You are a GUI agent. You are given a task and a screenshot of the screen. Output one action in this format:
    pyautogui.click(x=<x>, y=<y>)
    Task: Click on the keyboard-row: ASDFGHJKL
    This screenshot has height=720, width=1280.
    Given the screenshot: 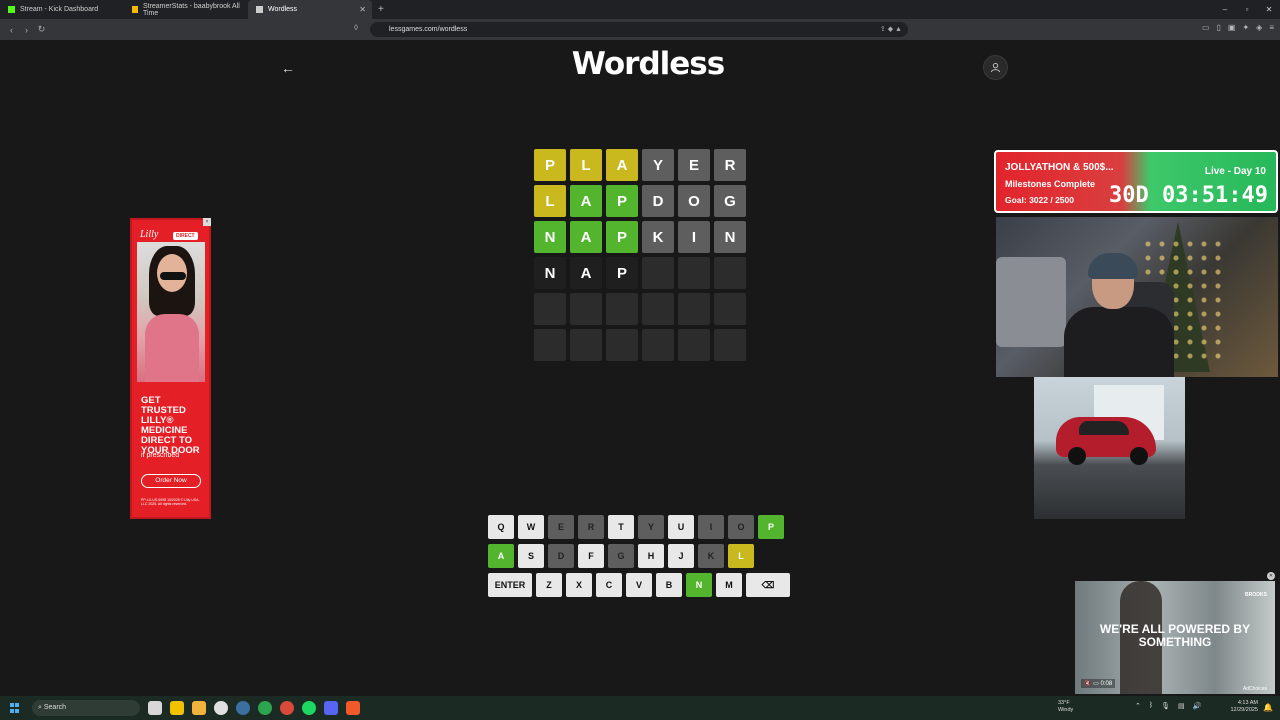 What is the action you would take?
    pyautogui.click(x=640, y=556)
    